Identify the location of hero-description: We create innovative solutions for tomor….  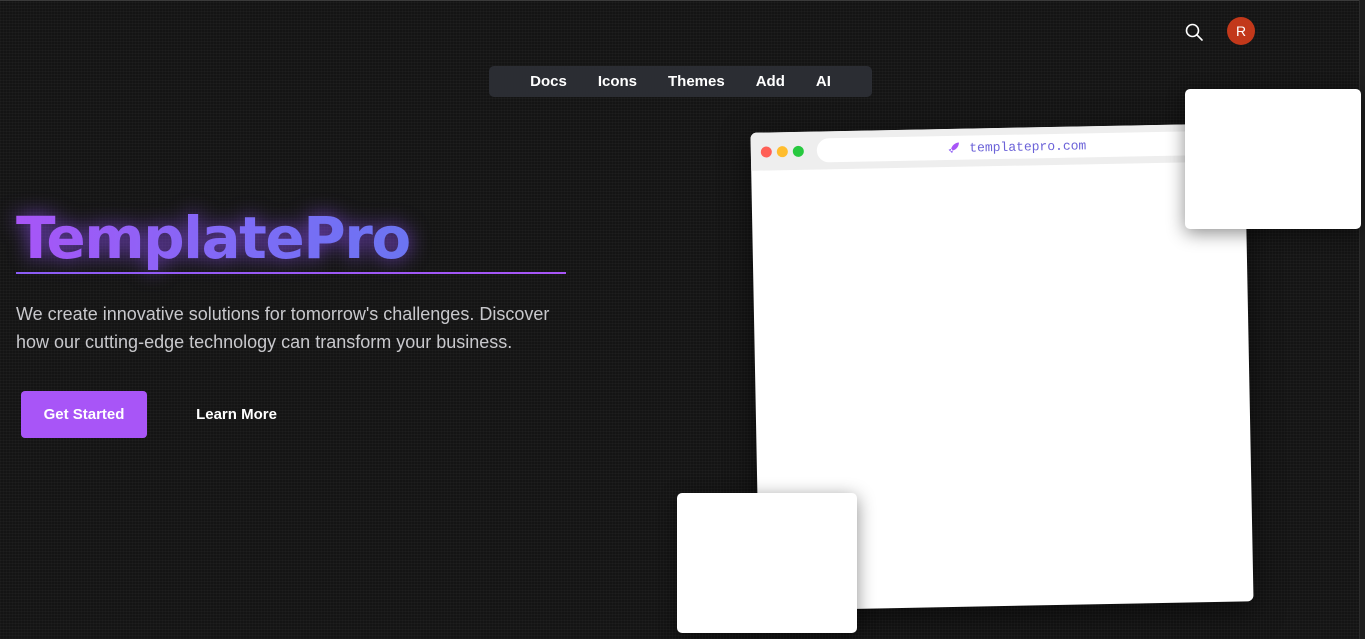
(283, 328).